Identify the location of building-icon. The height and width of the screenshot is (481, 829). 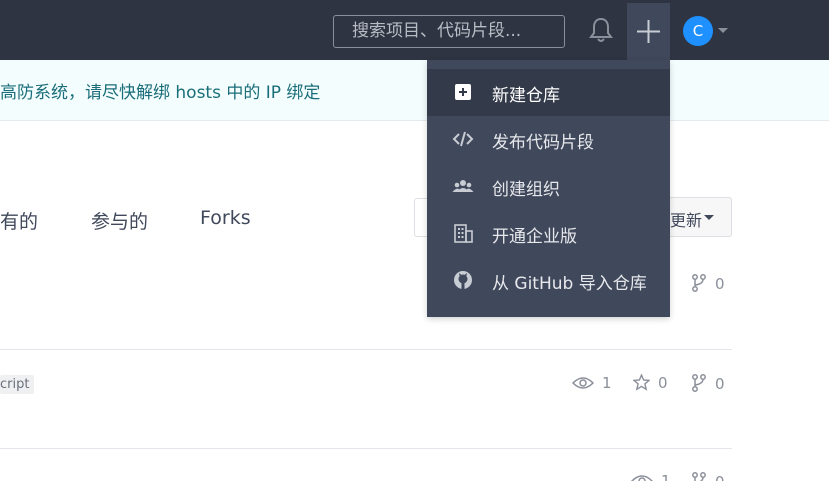
(463, 233).